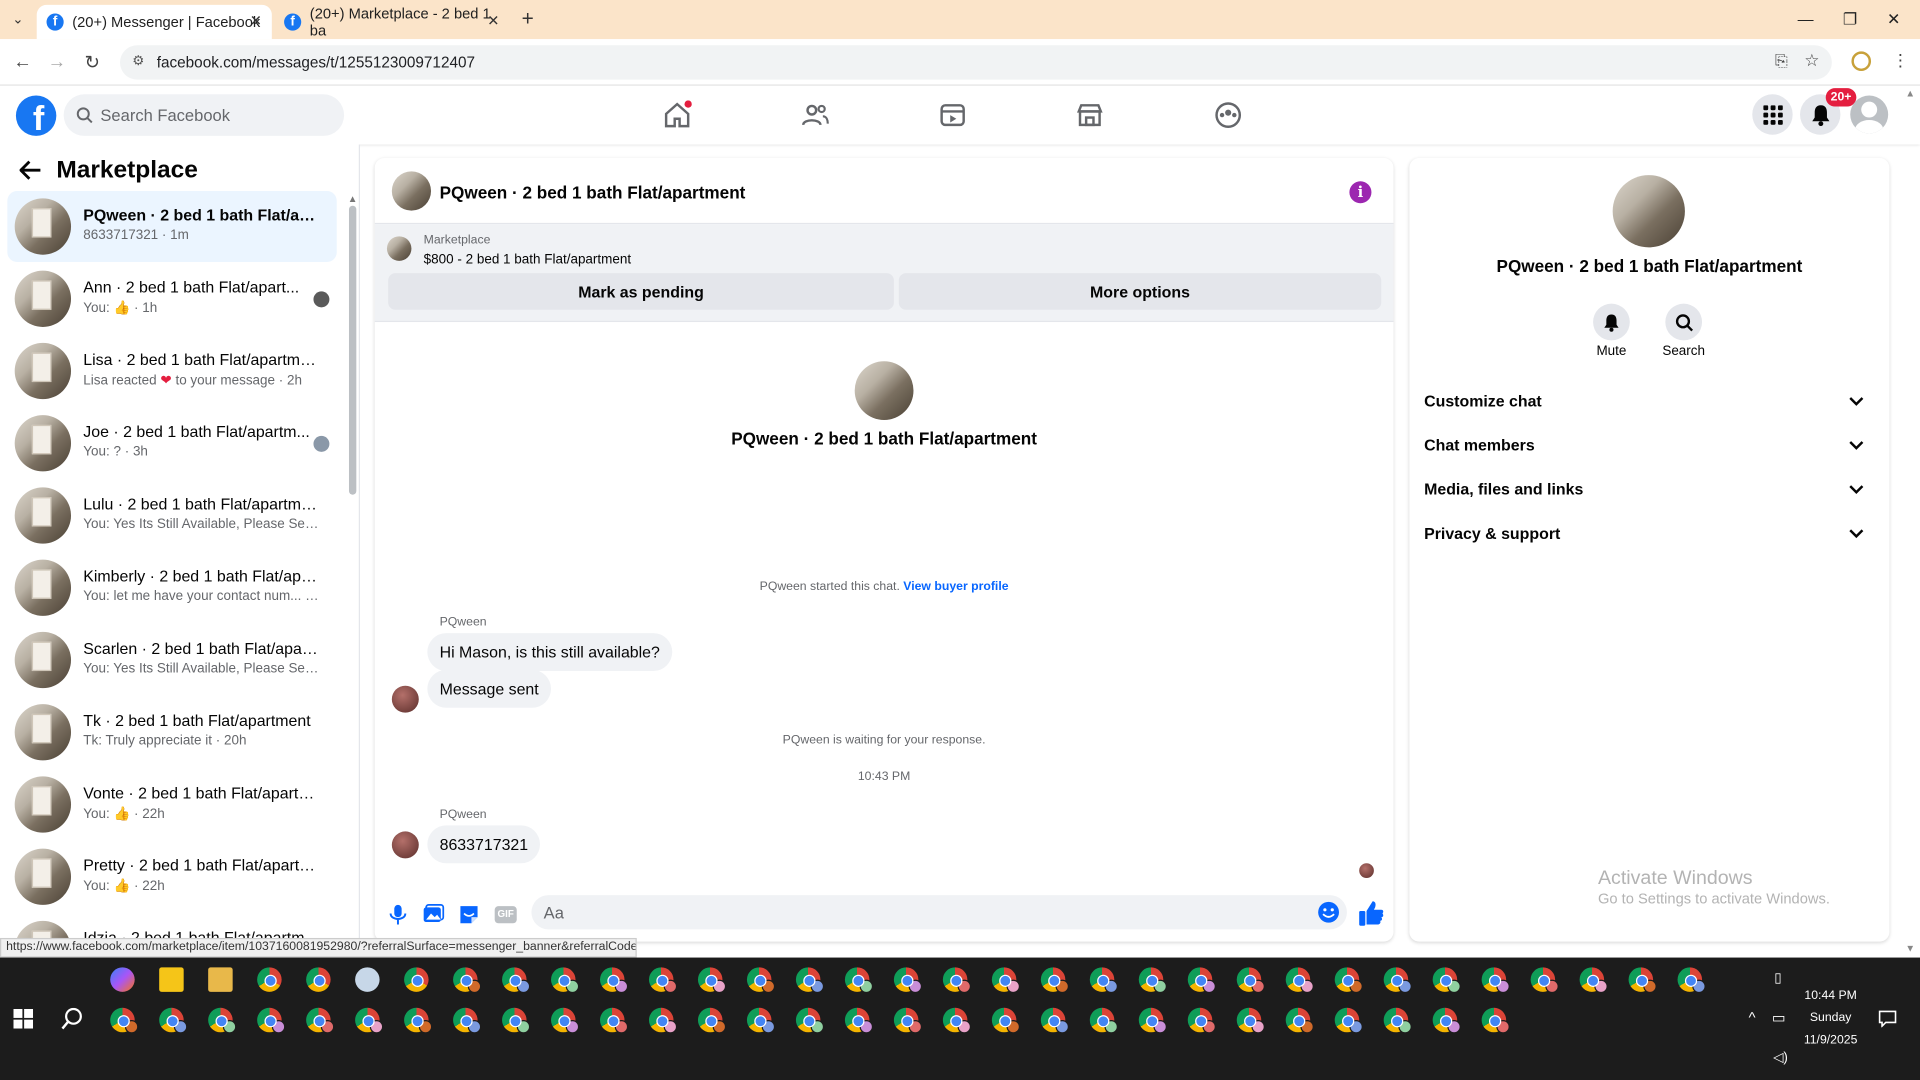 This screenshot has width=1920, height=1080. What do you see at coordinates (1089, 114) in the screenshot?
I see `marketplace-icon` at bounding box center [1089, 114].